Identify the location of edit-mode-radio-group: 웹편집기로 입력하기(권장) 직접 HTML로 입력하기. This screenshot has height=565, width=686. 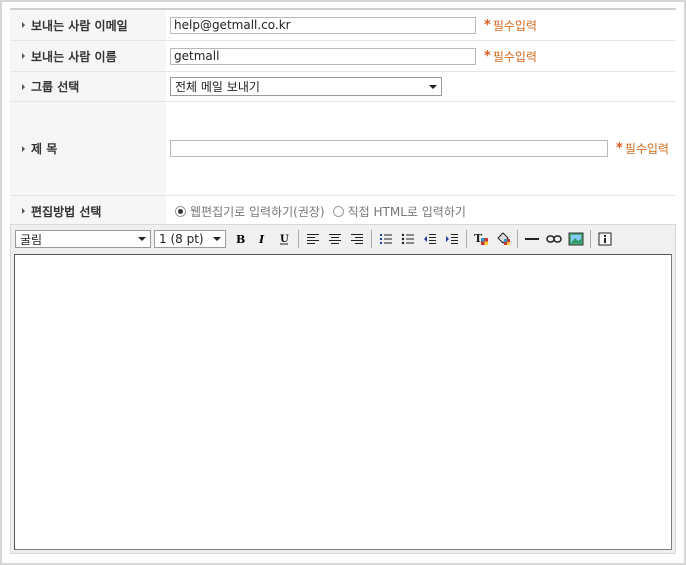
(320, 211).